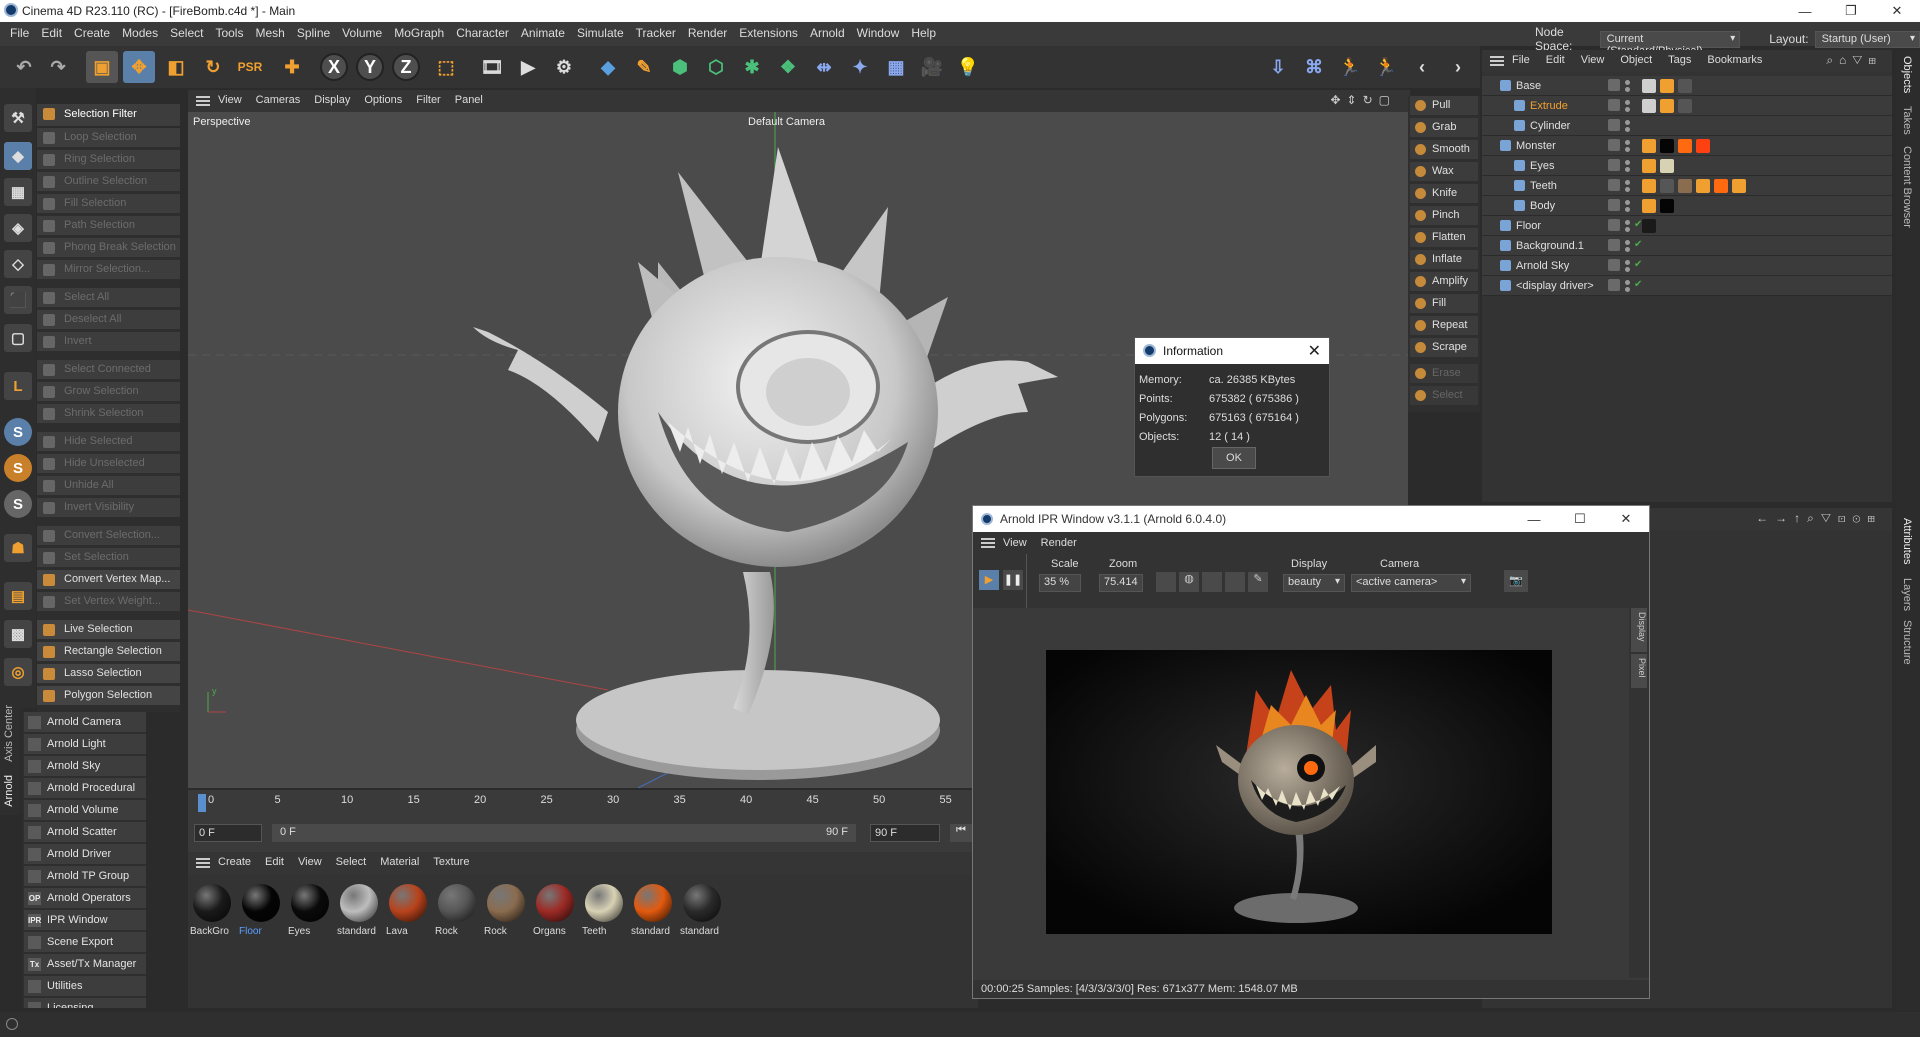 The height and width of the screenshot is (1037, 1920). What do you see at coordinates (1444, 348) in the screenshot?
I see `brush-scrape: Scrape` at bounding box center [1444, 348].